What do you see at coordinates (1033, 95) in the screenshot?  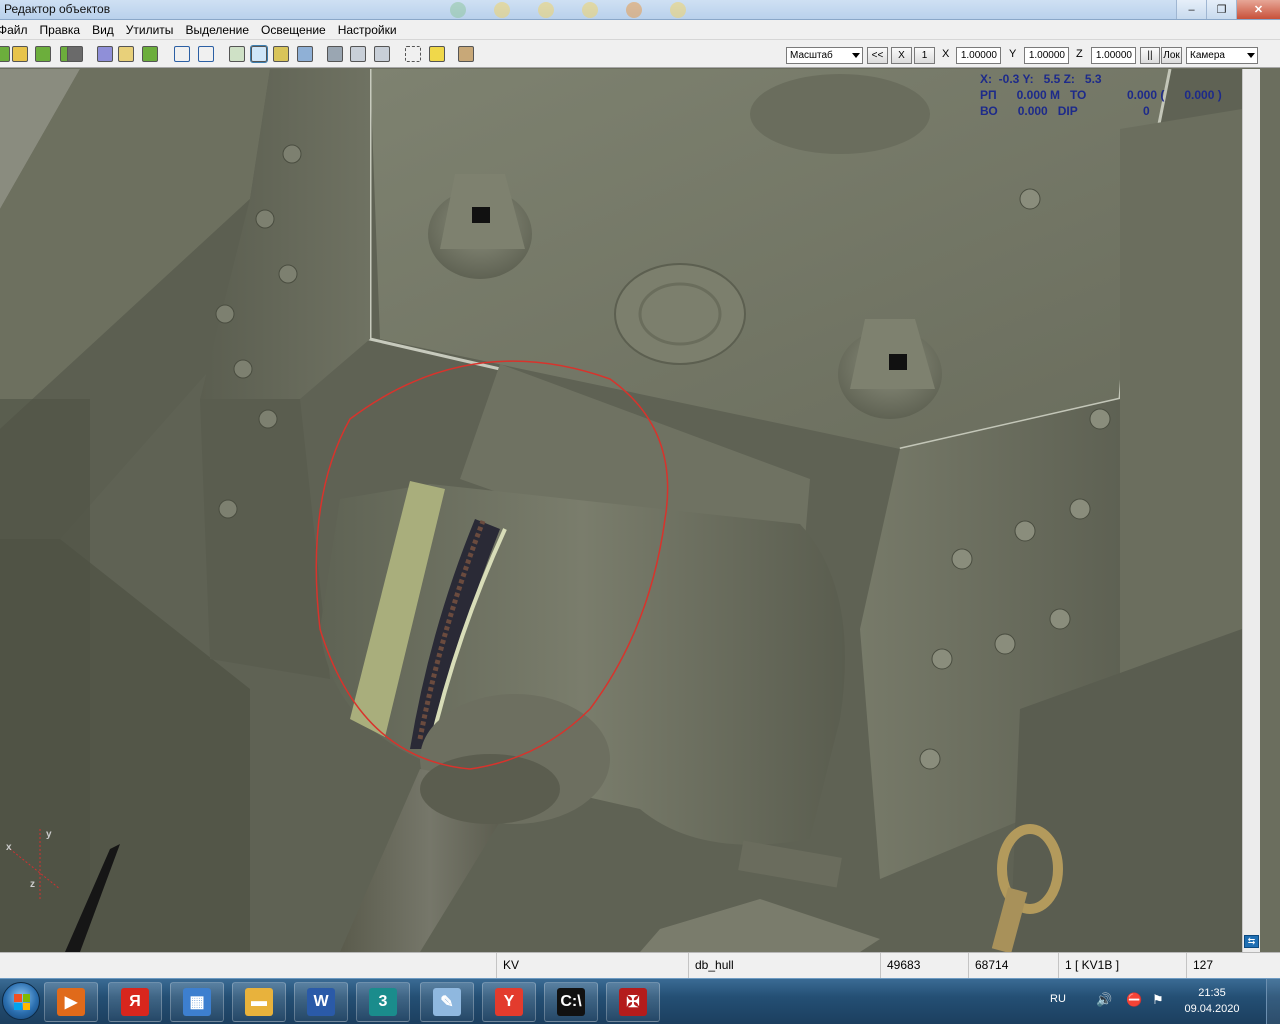 I see `rp-readout: РП 0.000 М ТО` at bounding box center [1033, 95].